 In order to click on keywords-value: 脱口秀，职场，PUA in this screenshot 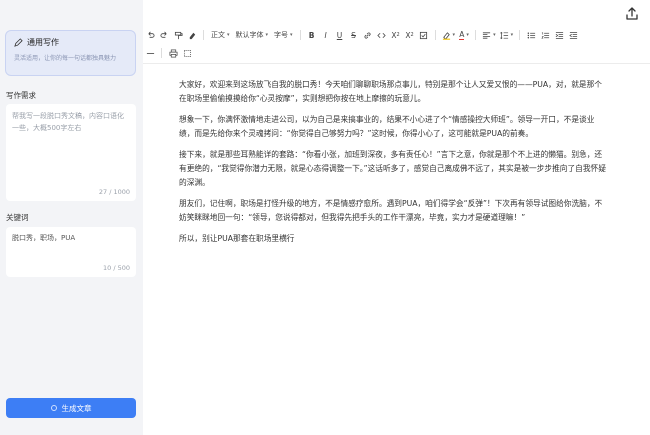, I will do `click(44, 238)`.